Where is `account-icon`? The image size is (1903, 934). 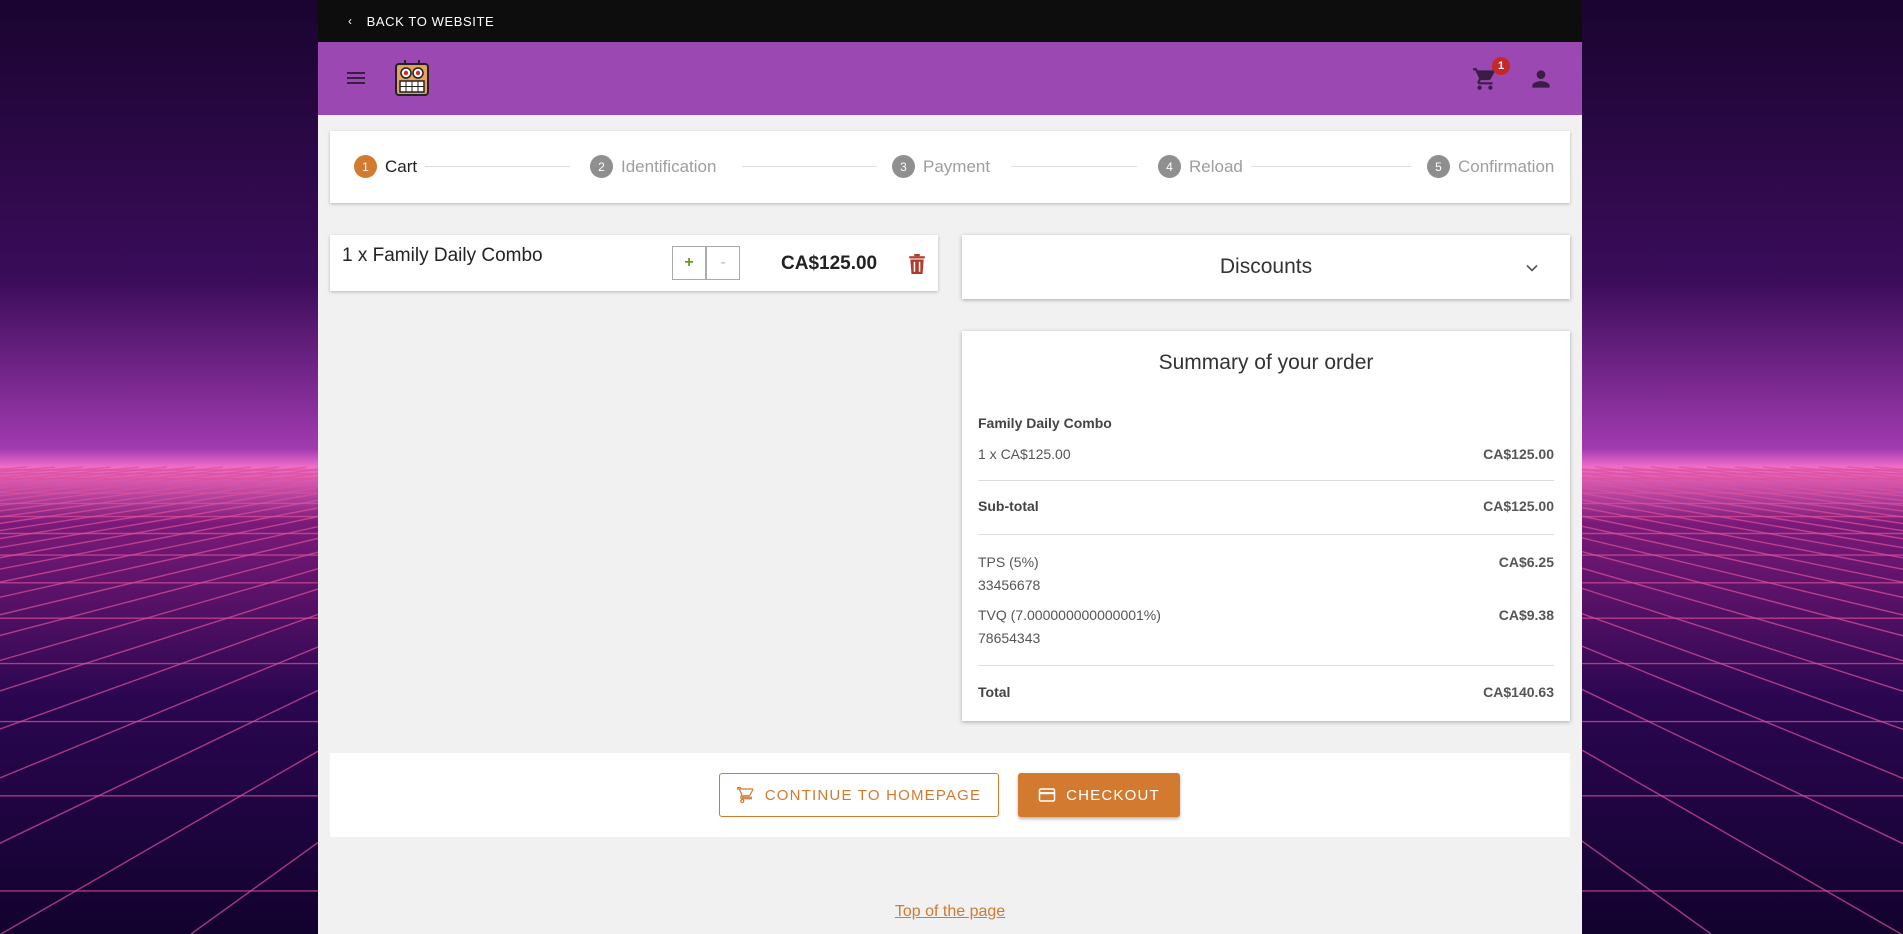 account-icon is located at coordinates (1541, 79).